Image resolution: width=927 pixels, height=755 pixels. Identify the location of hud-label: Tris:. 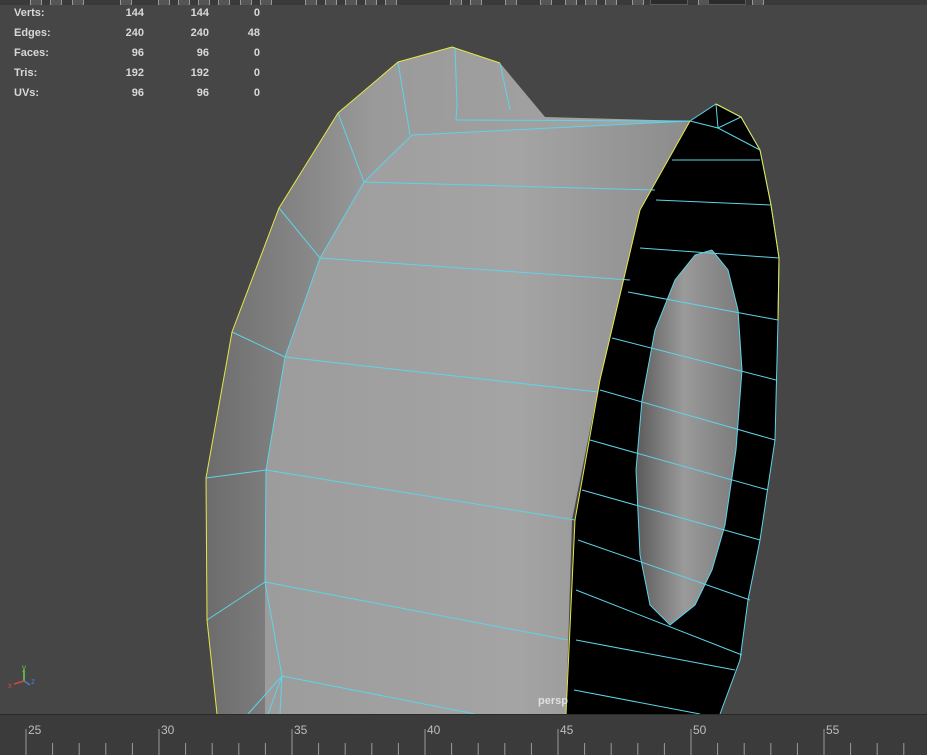
(26, 73).